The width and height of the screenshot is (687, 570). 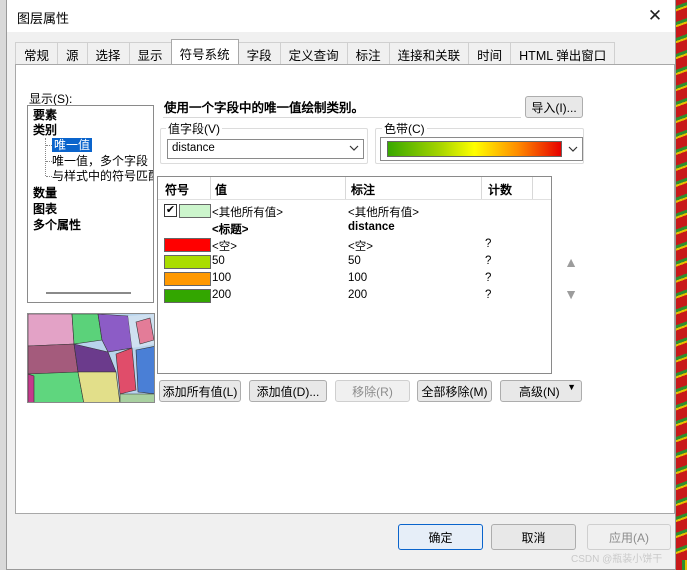 I want to click on cell-label: 50, so click(x=354, y=261).